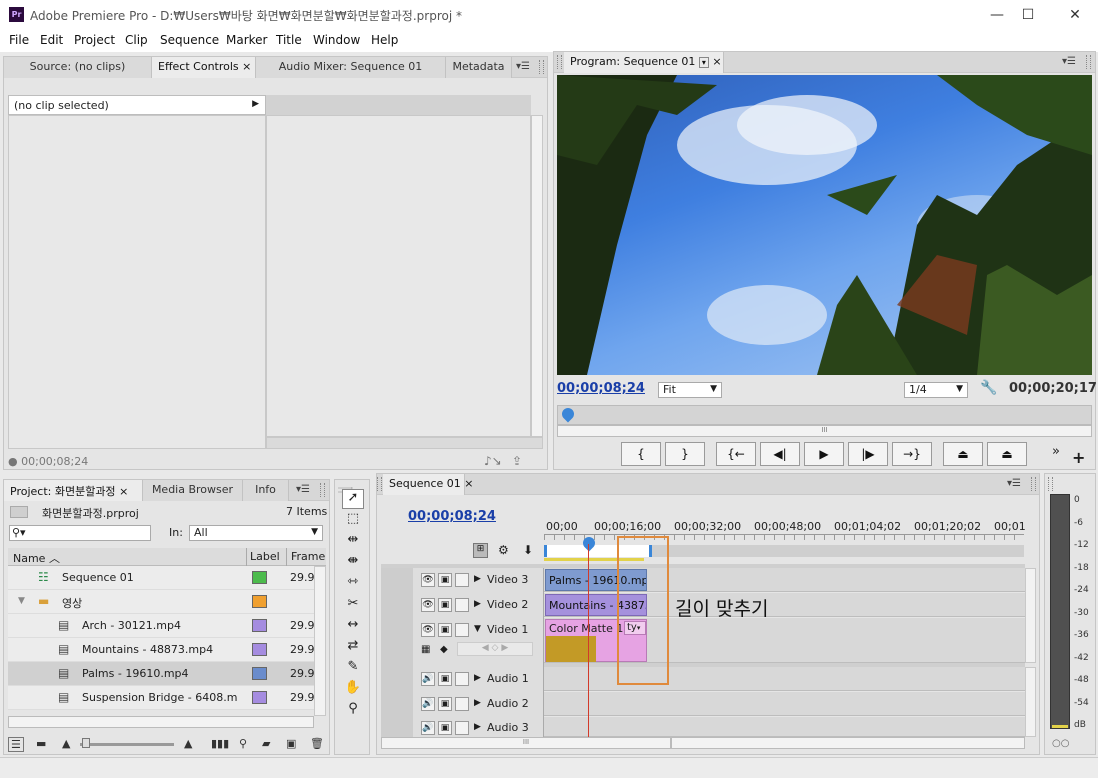  Describe the element at coordinates (127, 744) in the screenshot. I see `zoom-slider` at that location.